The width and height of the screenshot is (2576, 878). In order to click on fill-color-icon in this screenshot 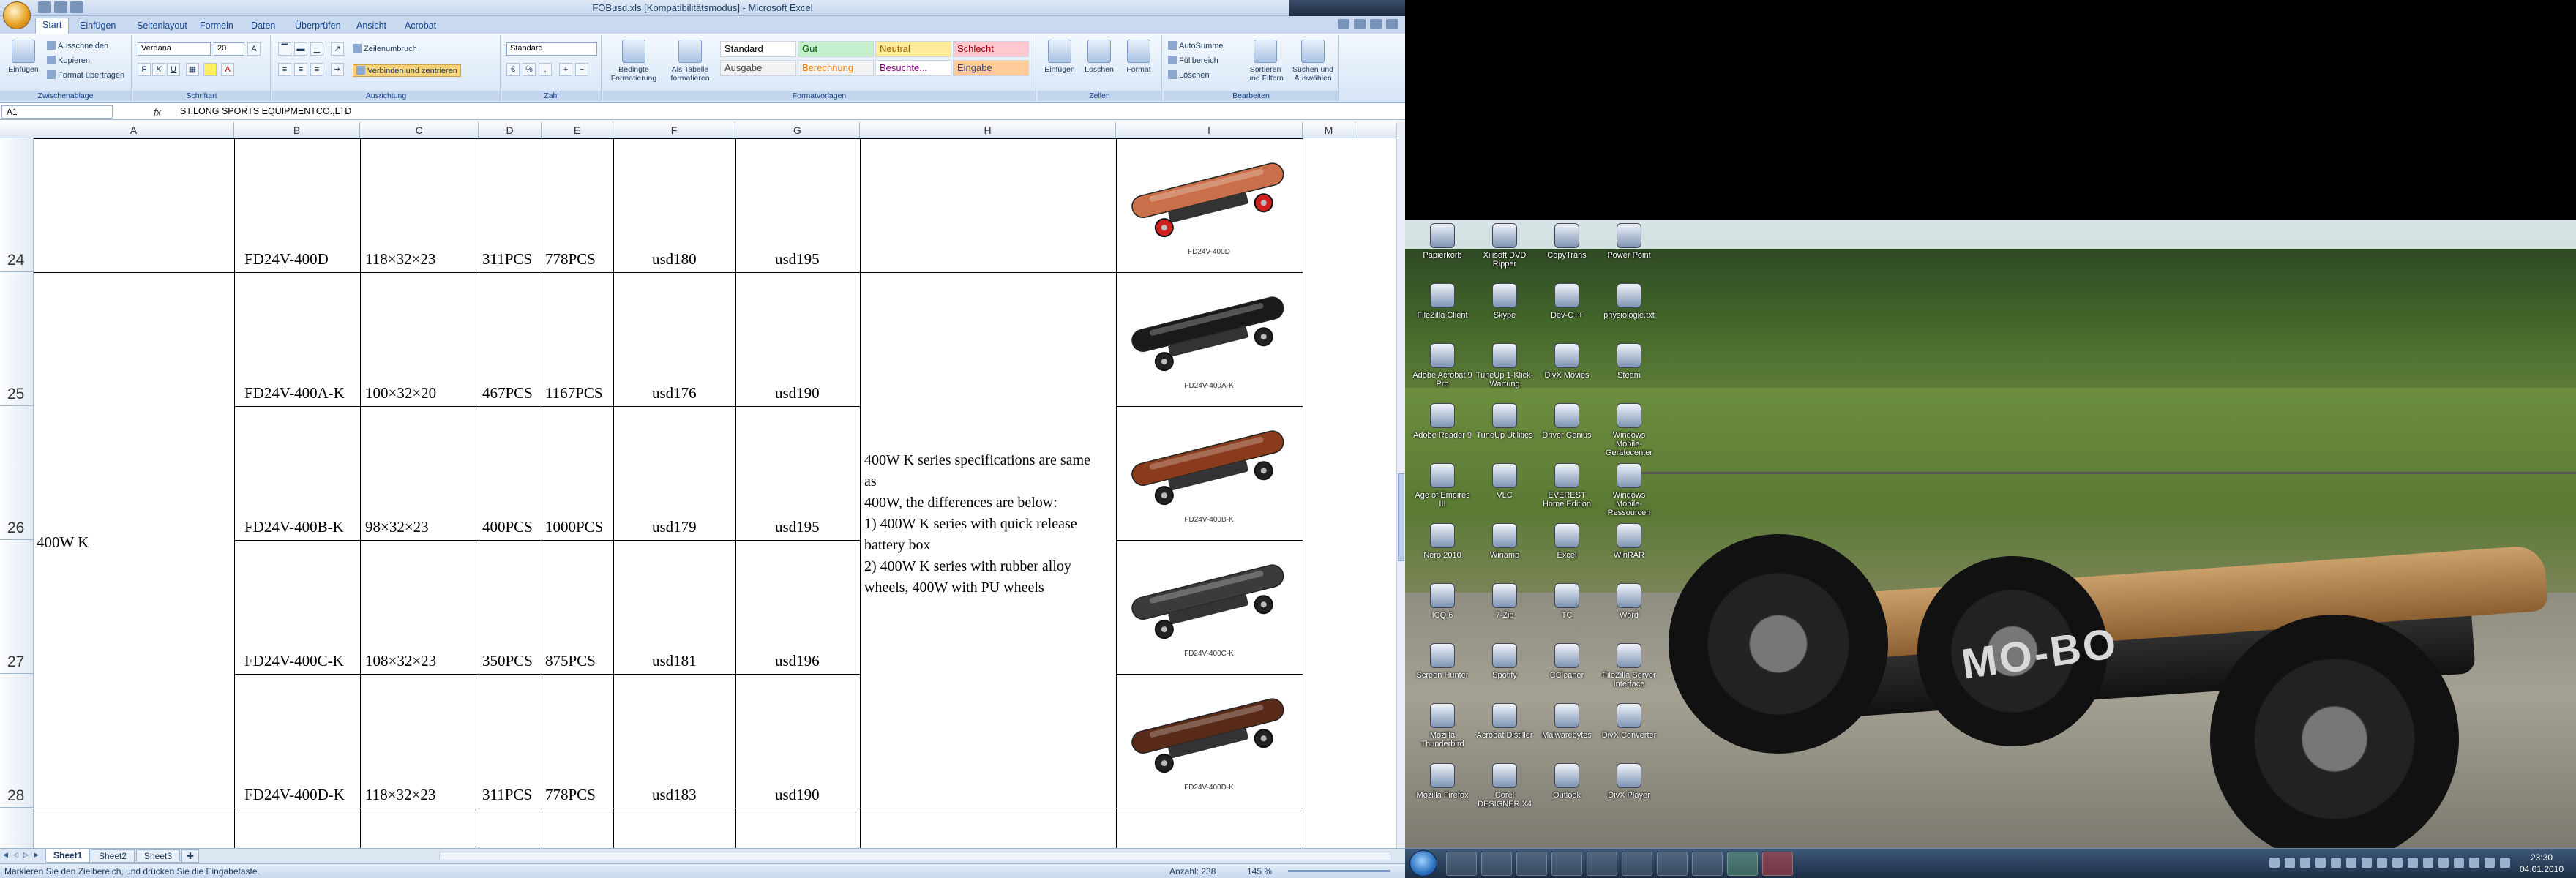, I will do `click(210, 69)`.